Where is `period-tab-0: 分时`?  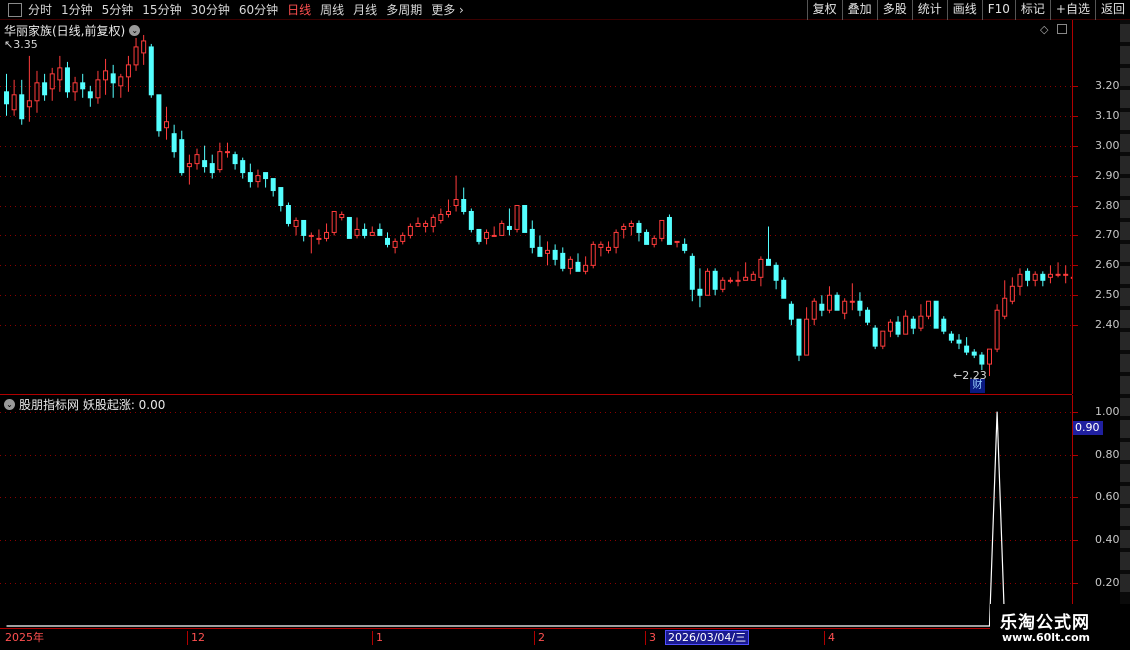
period-tab-0: 分时 is located at coordinates (40, 10).